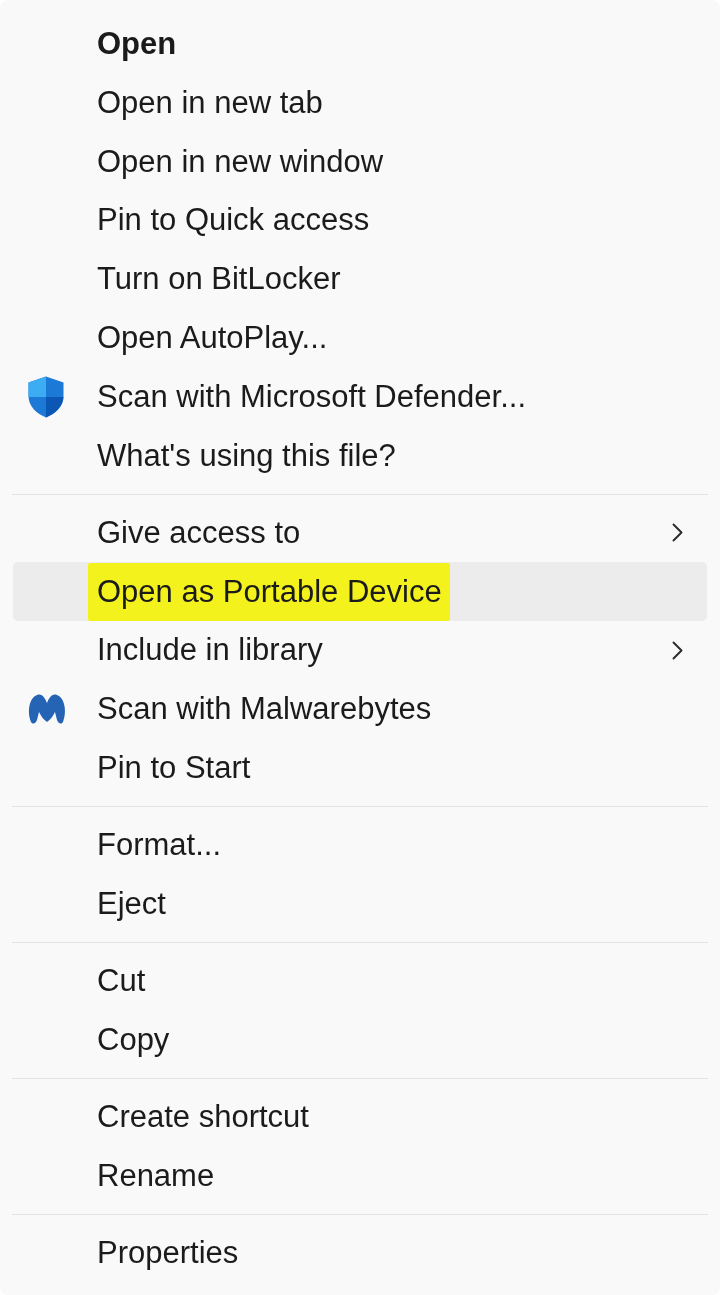  I want to click on menu-item: Turn on BitLocker, so click(360, 279).